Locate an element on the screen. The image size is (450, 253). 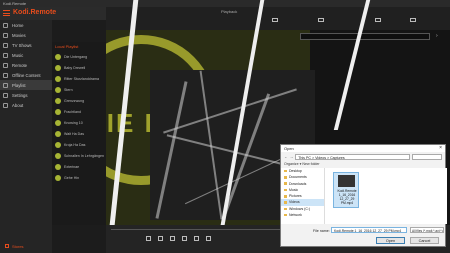
playlist-item-label: Die Untergang is located at coordinates (76, 56).